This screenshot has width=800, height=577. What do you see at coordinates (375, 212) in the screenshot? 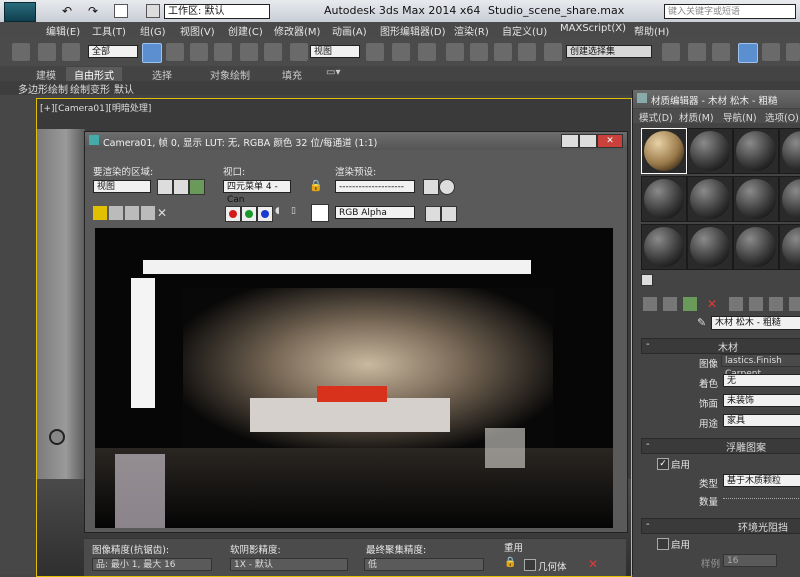
I see `channel-display-dropdown: RGB Alpha` at bounding box center [375, 212].